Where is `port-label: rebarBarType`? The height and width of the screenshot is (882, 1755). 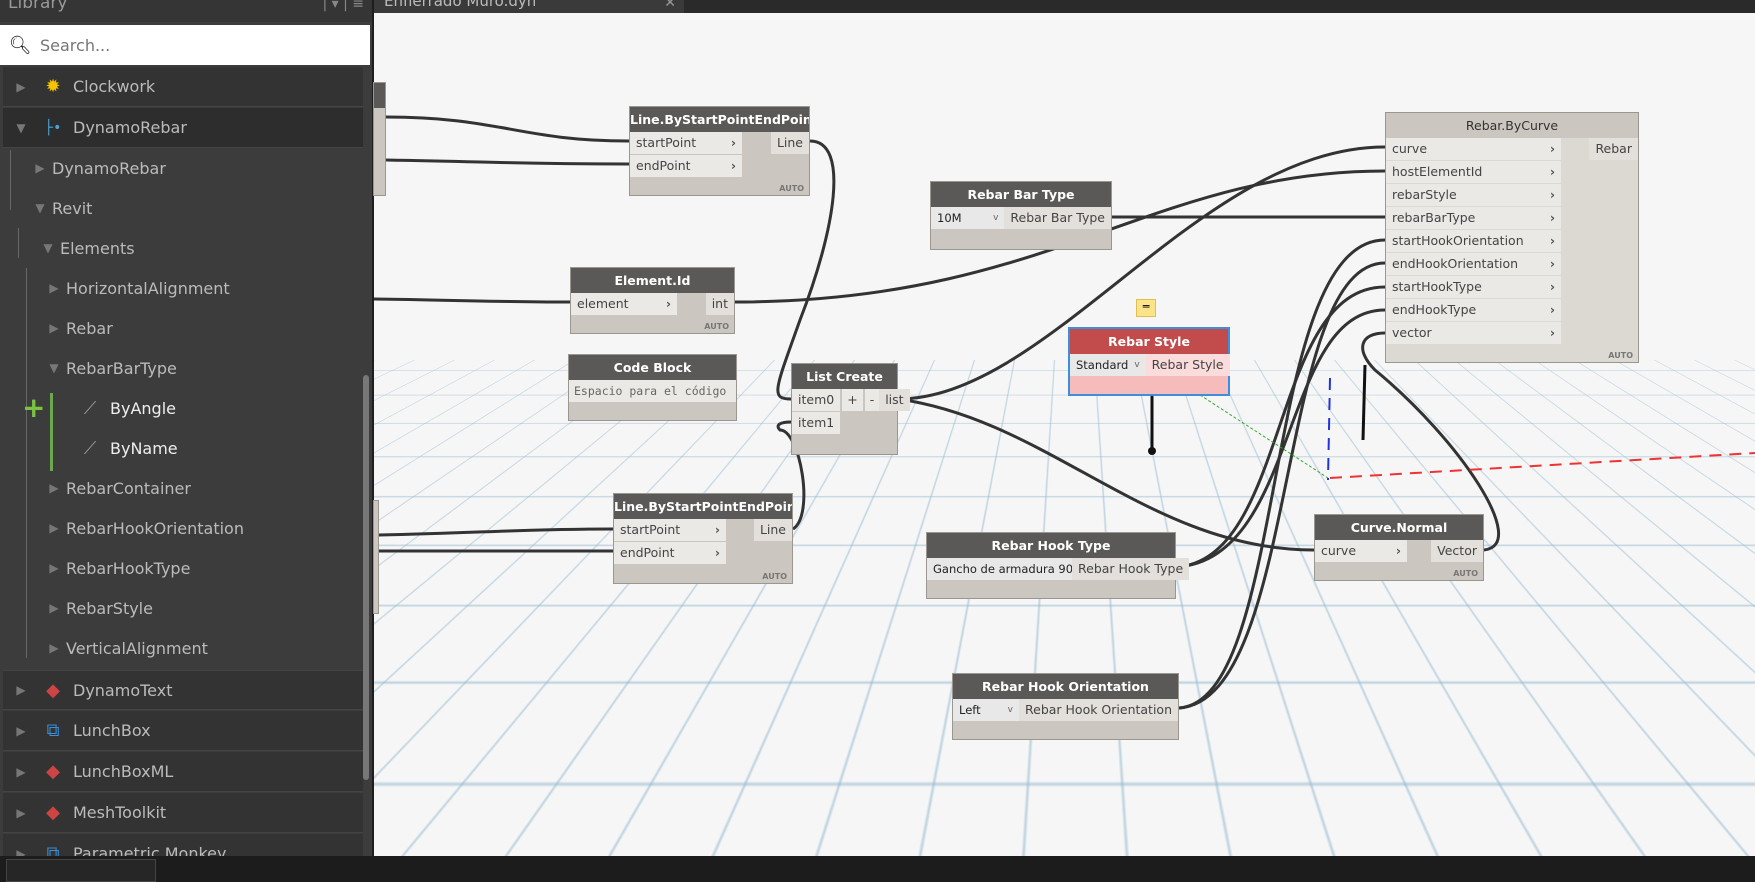
port-label: rebarBarType is located at coordinates (1434, 217).